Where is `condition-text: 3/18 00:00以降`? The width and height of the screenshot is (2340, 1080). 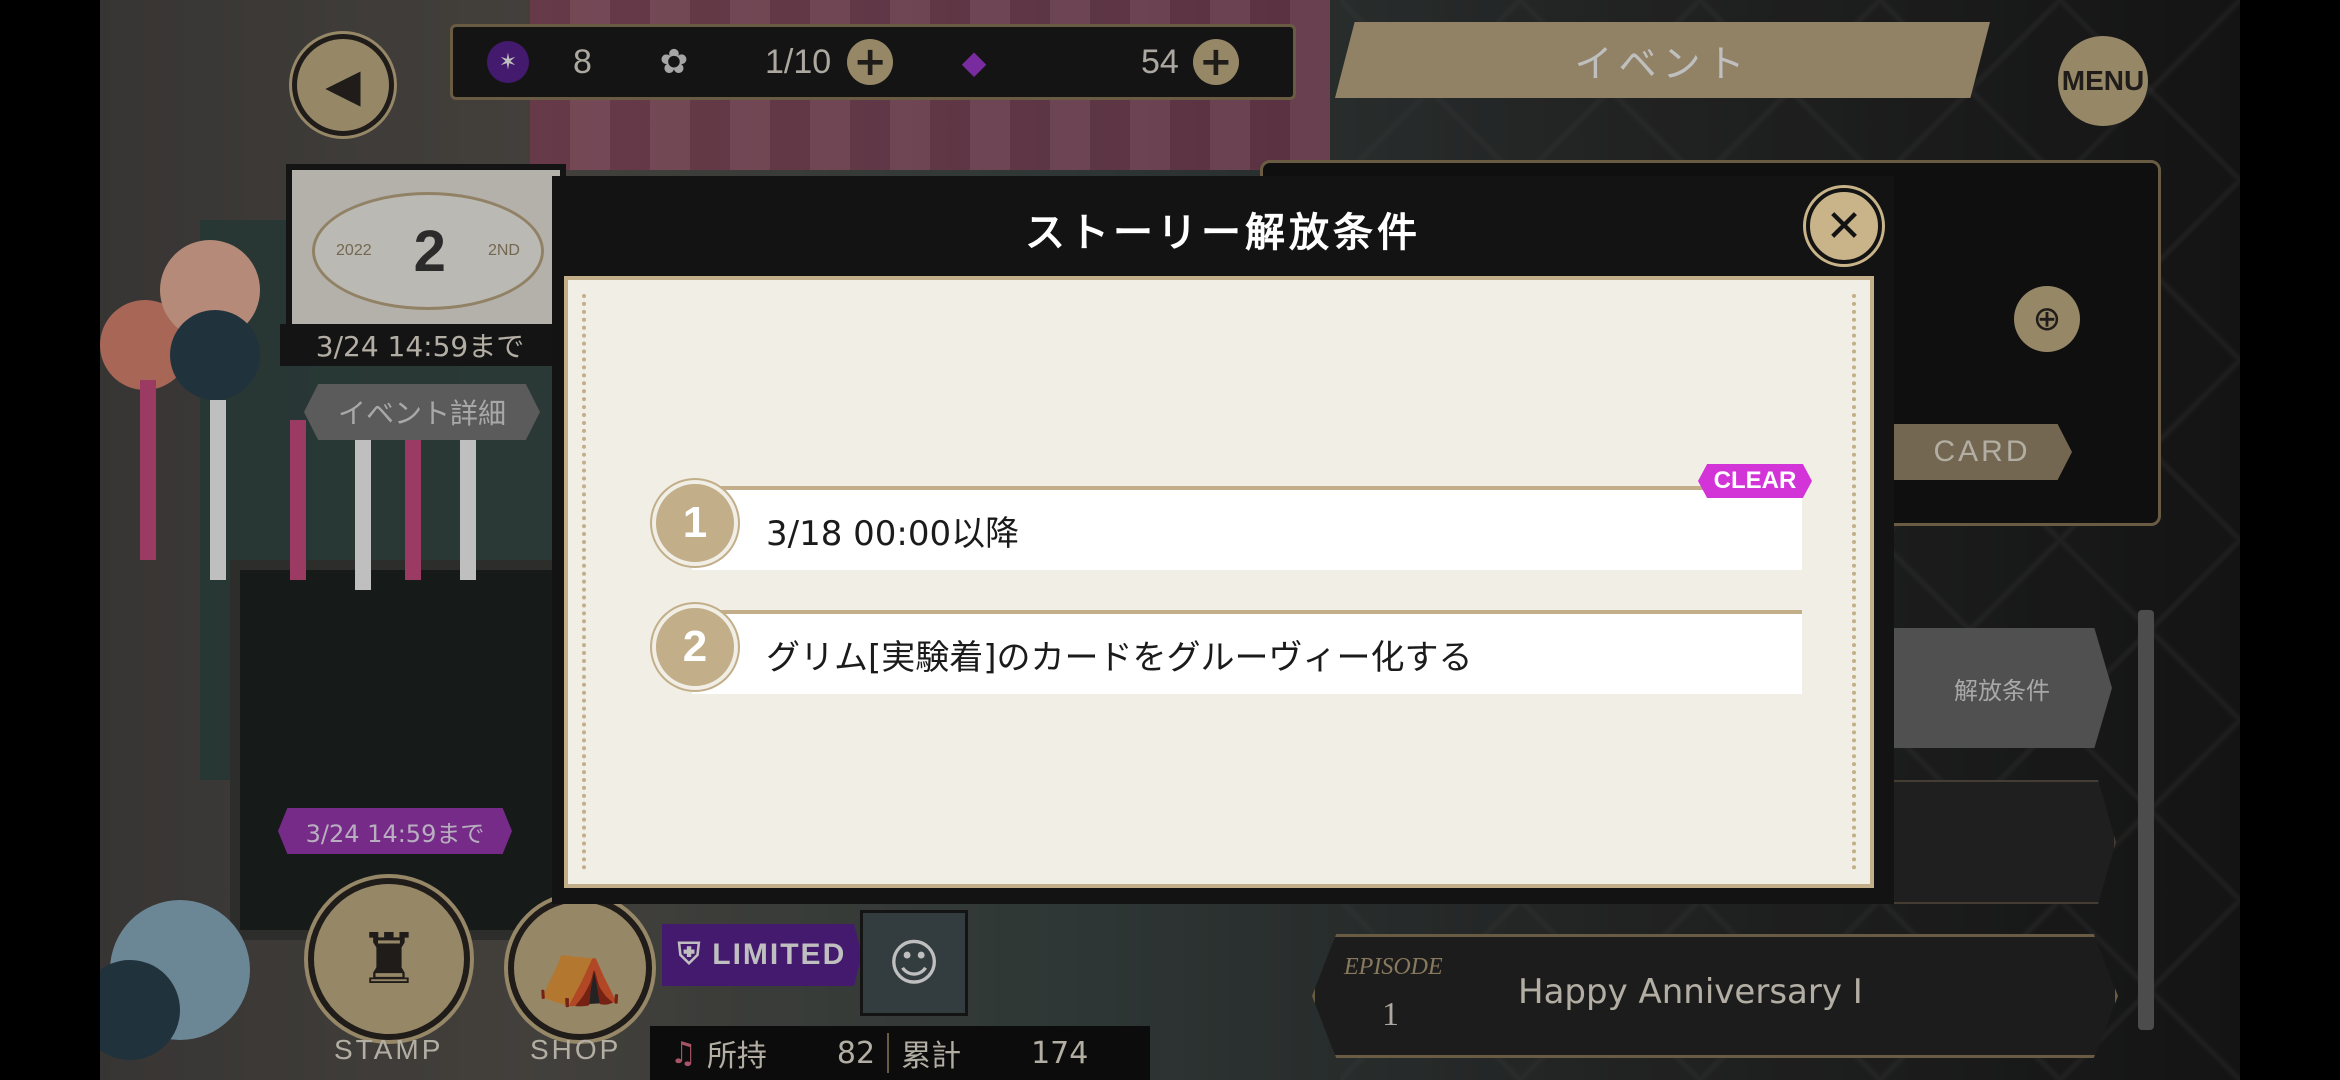 condition-text: 3/18 00:00以降 is located at coordinates (893, 534).